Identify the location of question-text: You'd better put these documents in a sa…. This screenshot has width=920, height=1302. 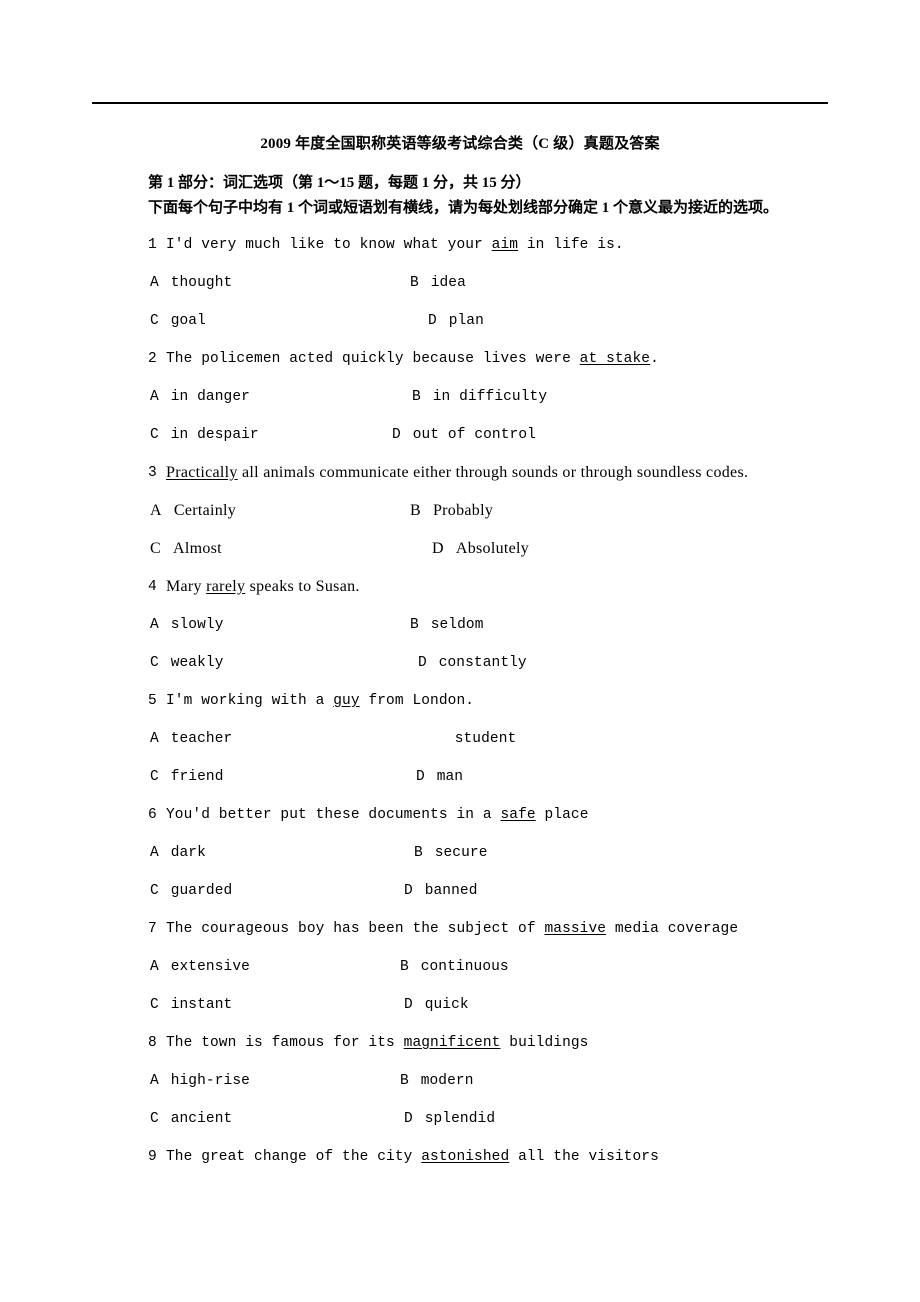
(377, 815).